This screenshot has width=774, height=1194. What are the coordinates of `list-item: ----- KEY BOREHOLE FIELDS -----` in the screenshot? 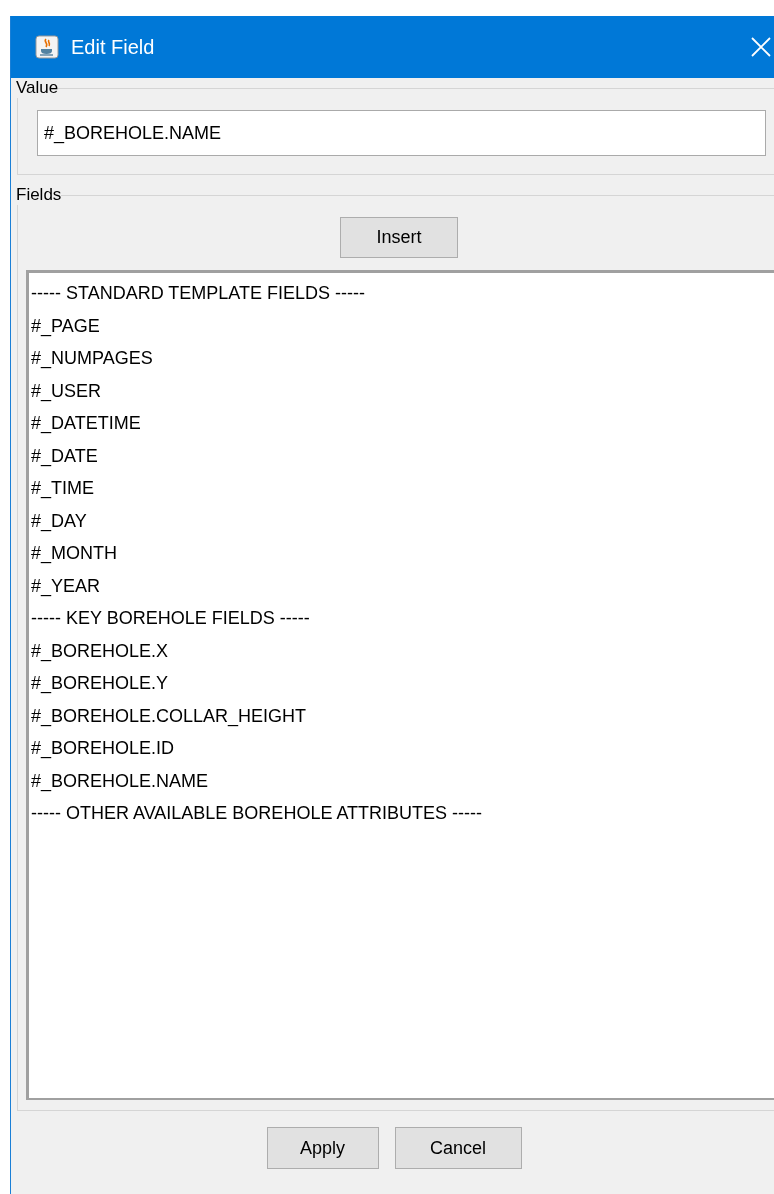 It's located at (401, 618).